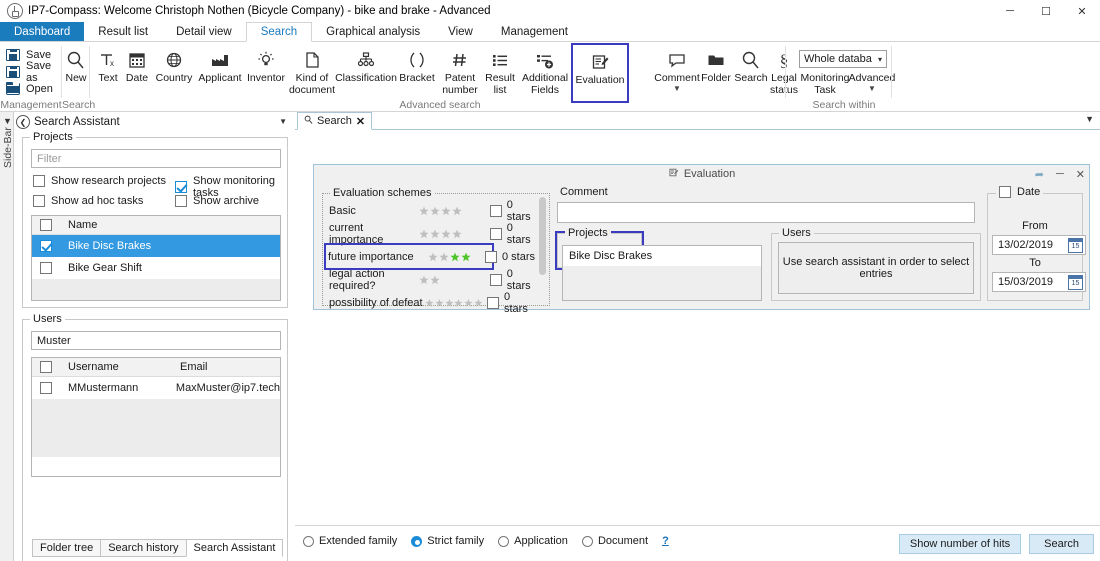 The image size is (1100, 561). Describe the element at coordinates (88, 201) in the screenshot. I see `checkbox-show-ad-hoc-tasks: Show ad hoc tasks` at that location.